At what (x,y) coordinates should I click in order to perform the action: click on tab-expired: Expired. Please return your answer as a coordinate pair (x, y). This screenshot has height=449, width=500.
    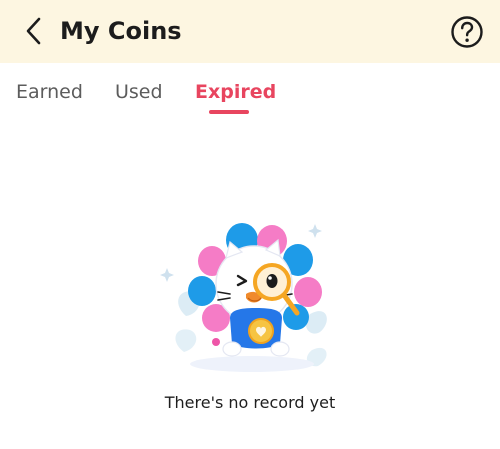
    Looking at the image, I should click on (235, 92).